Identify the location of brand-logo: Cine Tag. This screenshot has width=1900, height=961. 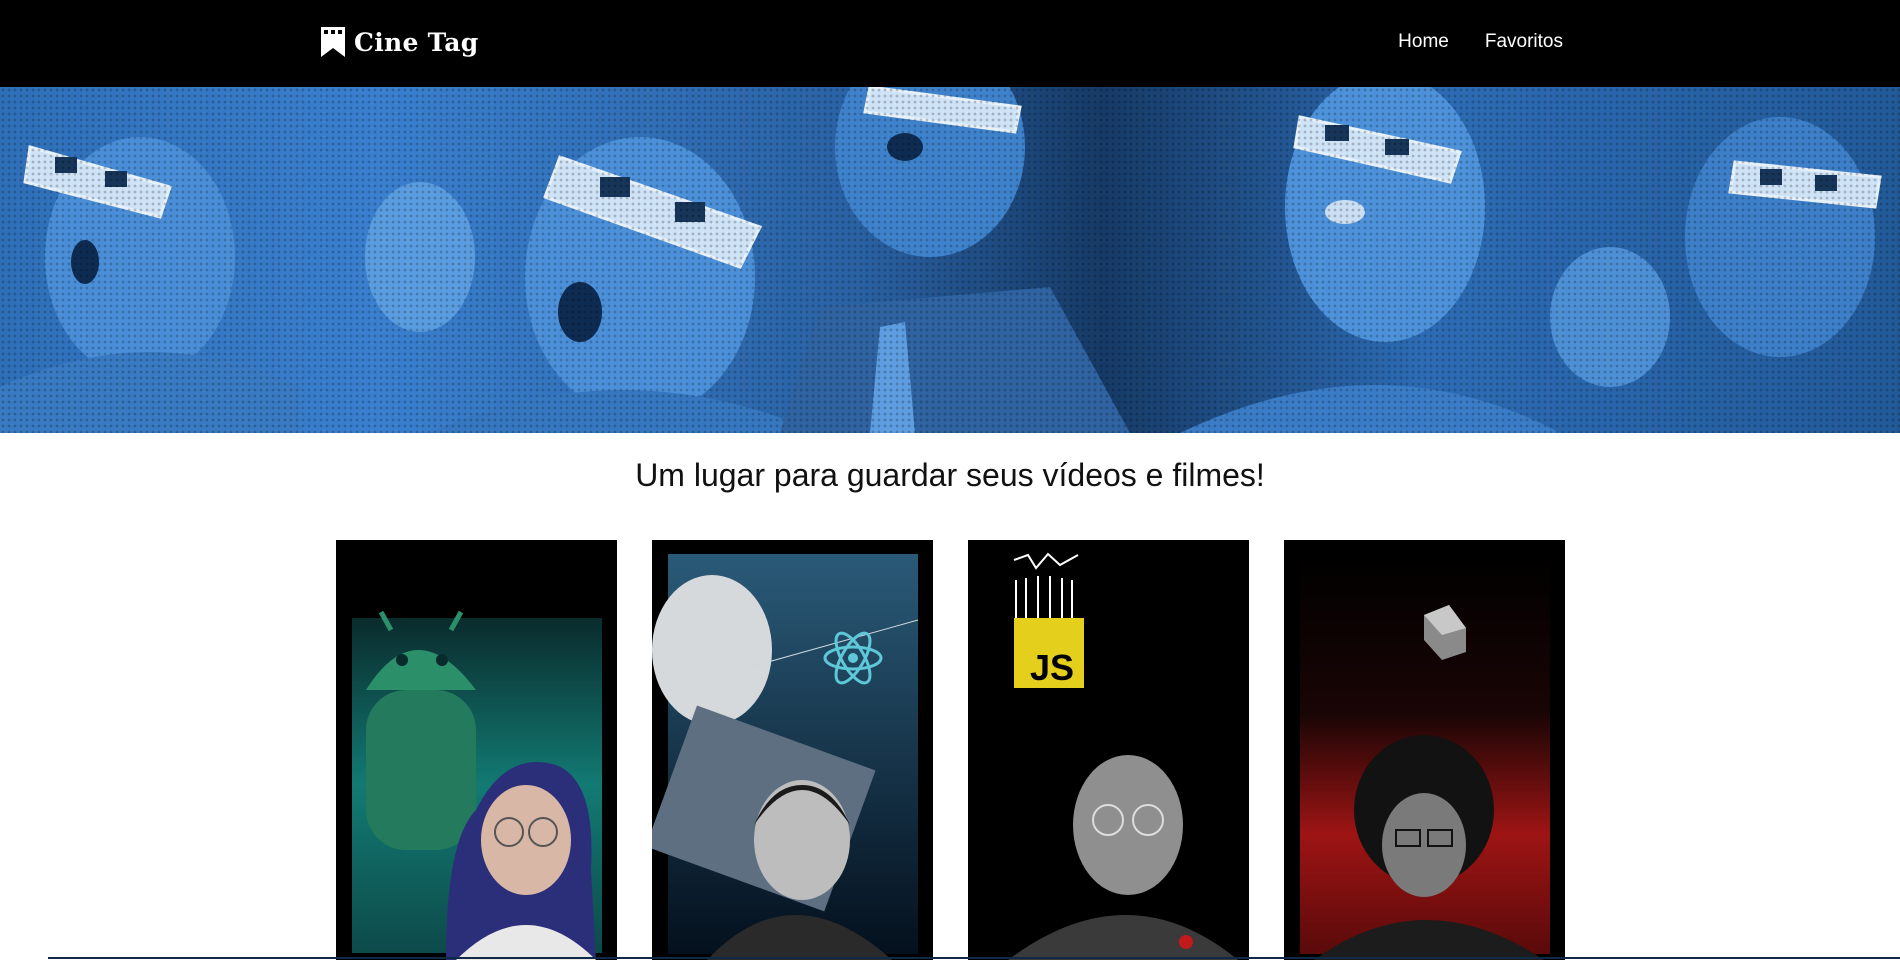
(399, 42).